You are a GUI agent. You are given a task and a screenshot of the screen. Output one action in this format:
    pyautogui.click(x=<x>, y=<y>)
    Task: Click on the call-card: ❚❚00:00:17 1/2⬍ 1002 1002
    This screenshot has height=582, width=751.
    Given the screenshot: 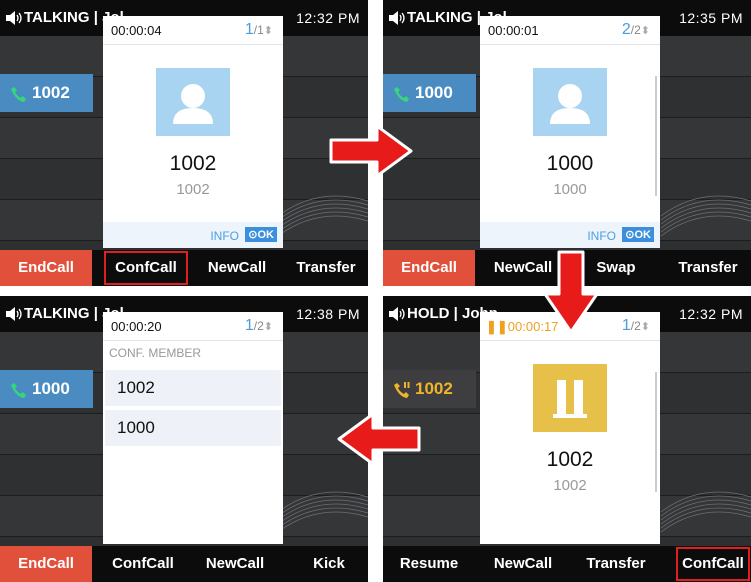 What is the action you would take?
    pyautogui.click(x=570, y=428)
    